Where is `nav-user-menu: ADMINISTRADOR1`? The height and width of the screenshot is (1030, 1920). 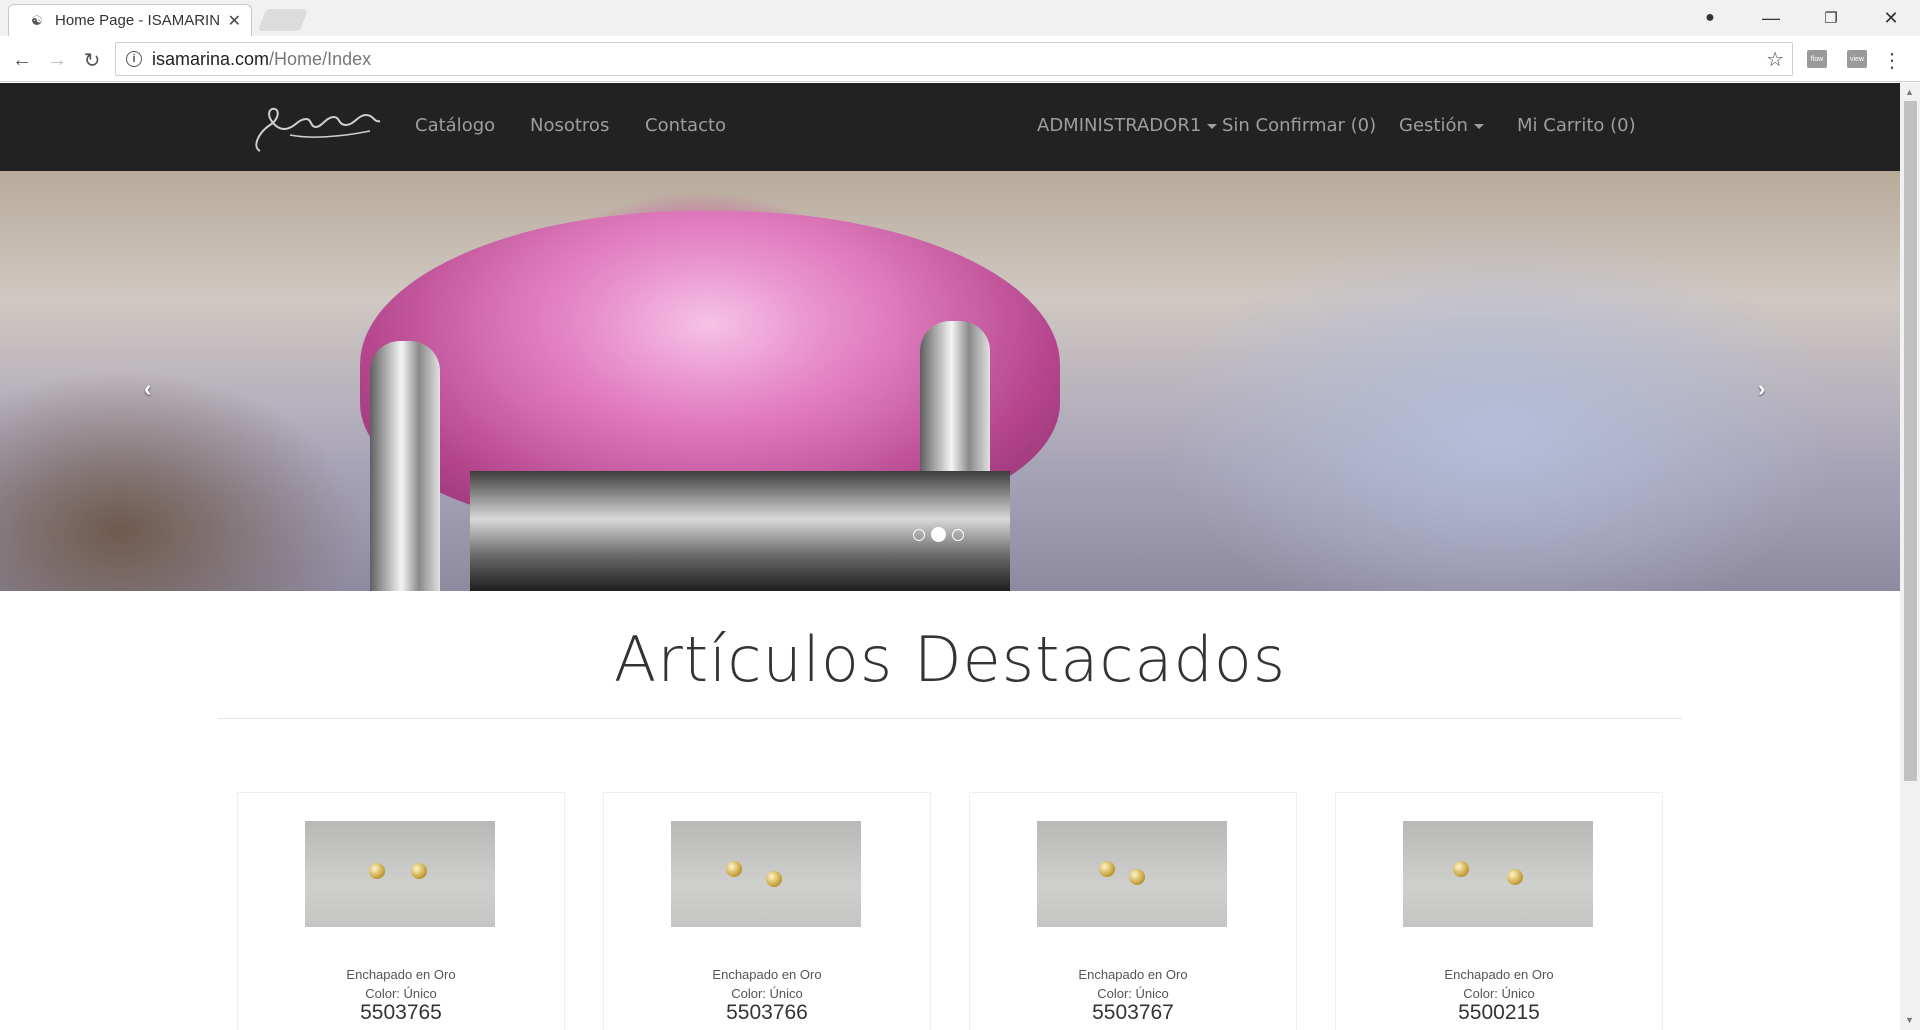 nav-user-menu: ADMINISTRADOR1 is located at coordinates (1127, 125).